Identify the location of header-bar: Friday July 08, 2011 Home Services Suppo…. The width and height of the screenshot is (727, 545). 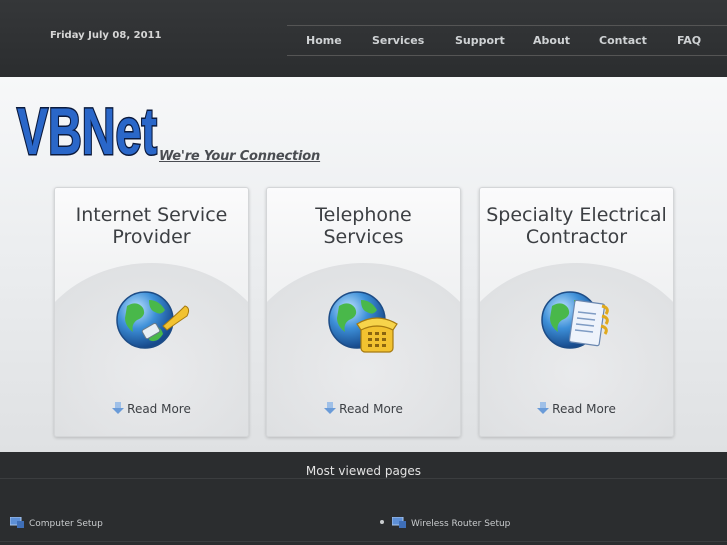
(363, 38).